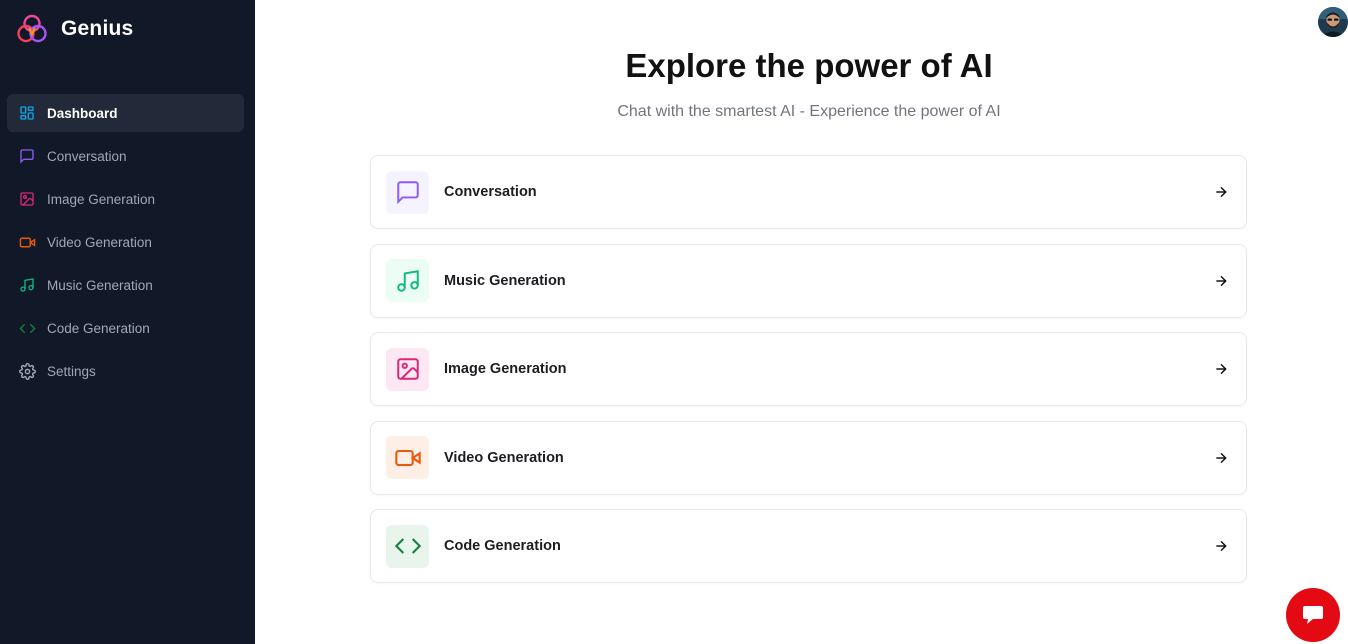 Image resolution: width=1348 pixels, height=644 pixels. What do you see at coordinates (808, 369) in the screenshot?
I see `tool-card-image-generation: Image Generation` at bounding box center [808, 369].